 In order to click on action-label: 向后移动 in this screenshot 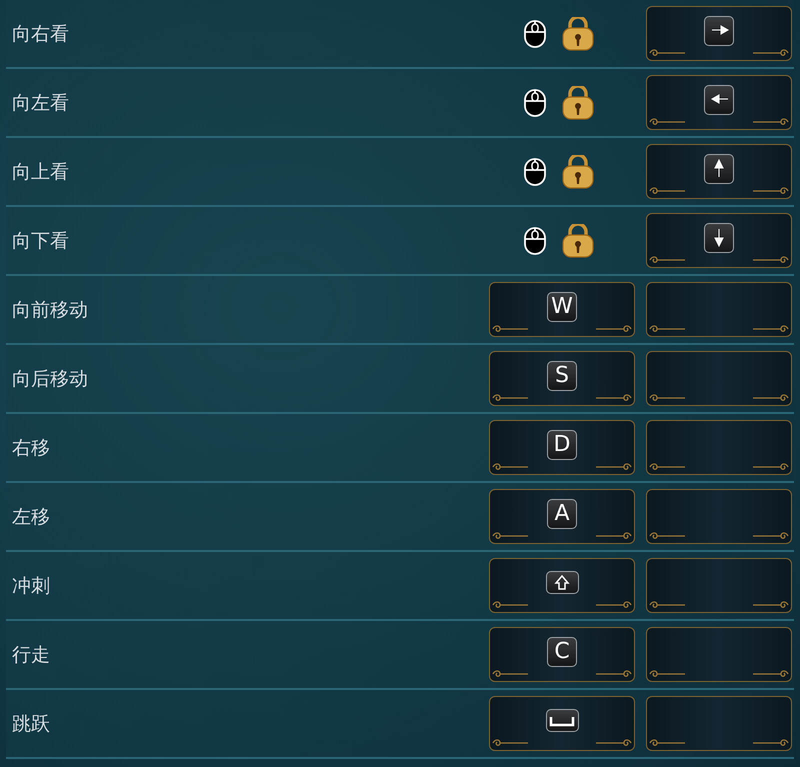, I will do `click(49, 379)`.